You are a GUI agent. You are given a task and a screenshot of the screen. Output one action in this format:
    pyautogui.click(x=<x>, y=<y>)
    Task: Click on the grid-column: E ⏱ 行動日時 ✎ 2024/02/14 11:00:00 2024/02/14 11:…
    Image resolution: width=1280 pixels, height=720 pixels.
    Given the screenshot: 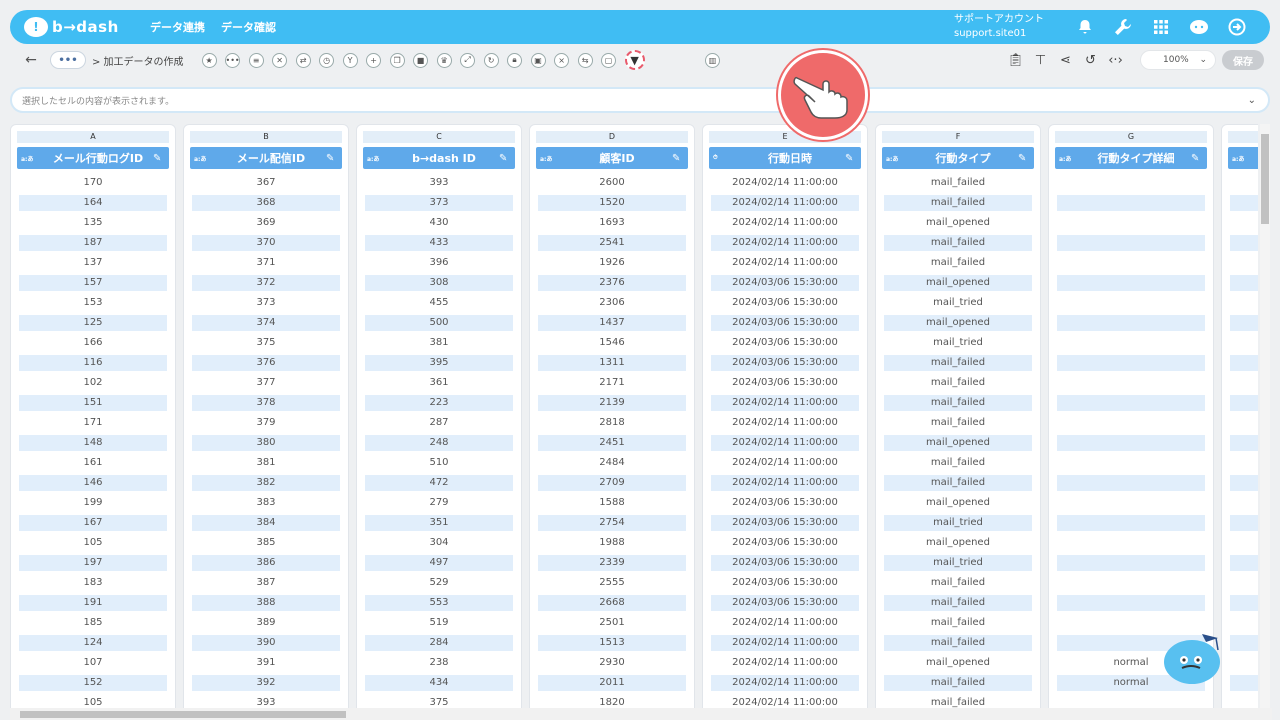 What is the action you would take?
    pyautogui.click(x=785, y=416)
    